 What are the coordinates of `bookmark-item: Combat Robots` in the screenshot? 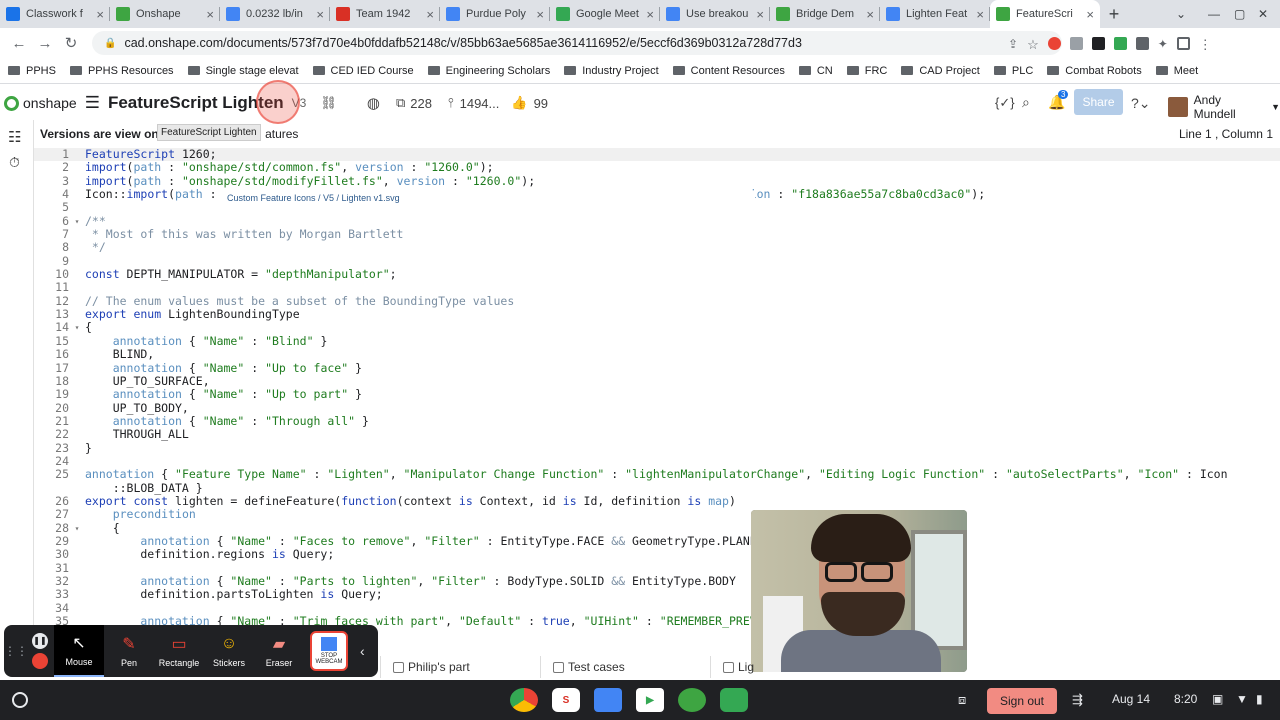 It's located at (1094, 71).